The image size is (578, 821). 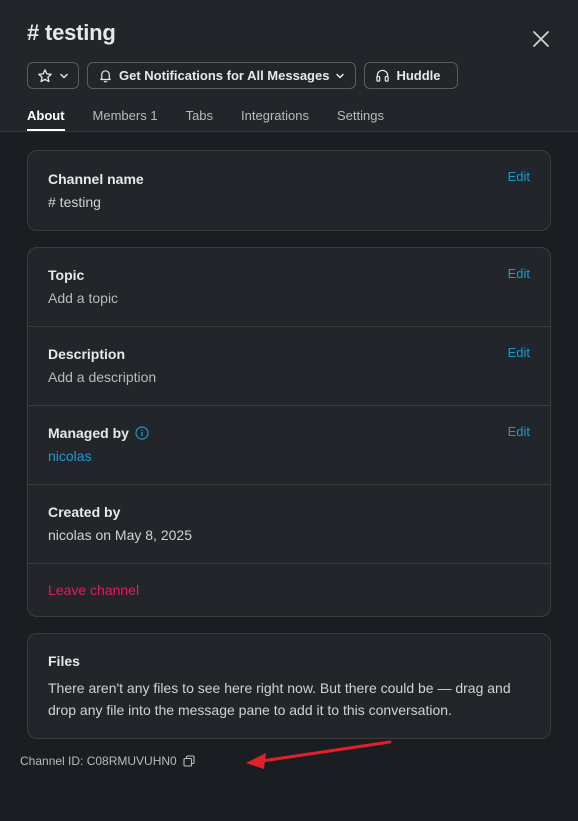 I want to click on description-edit-link: Edit, so click(x=519, y=352).